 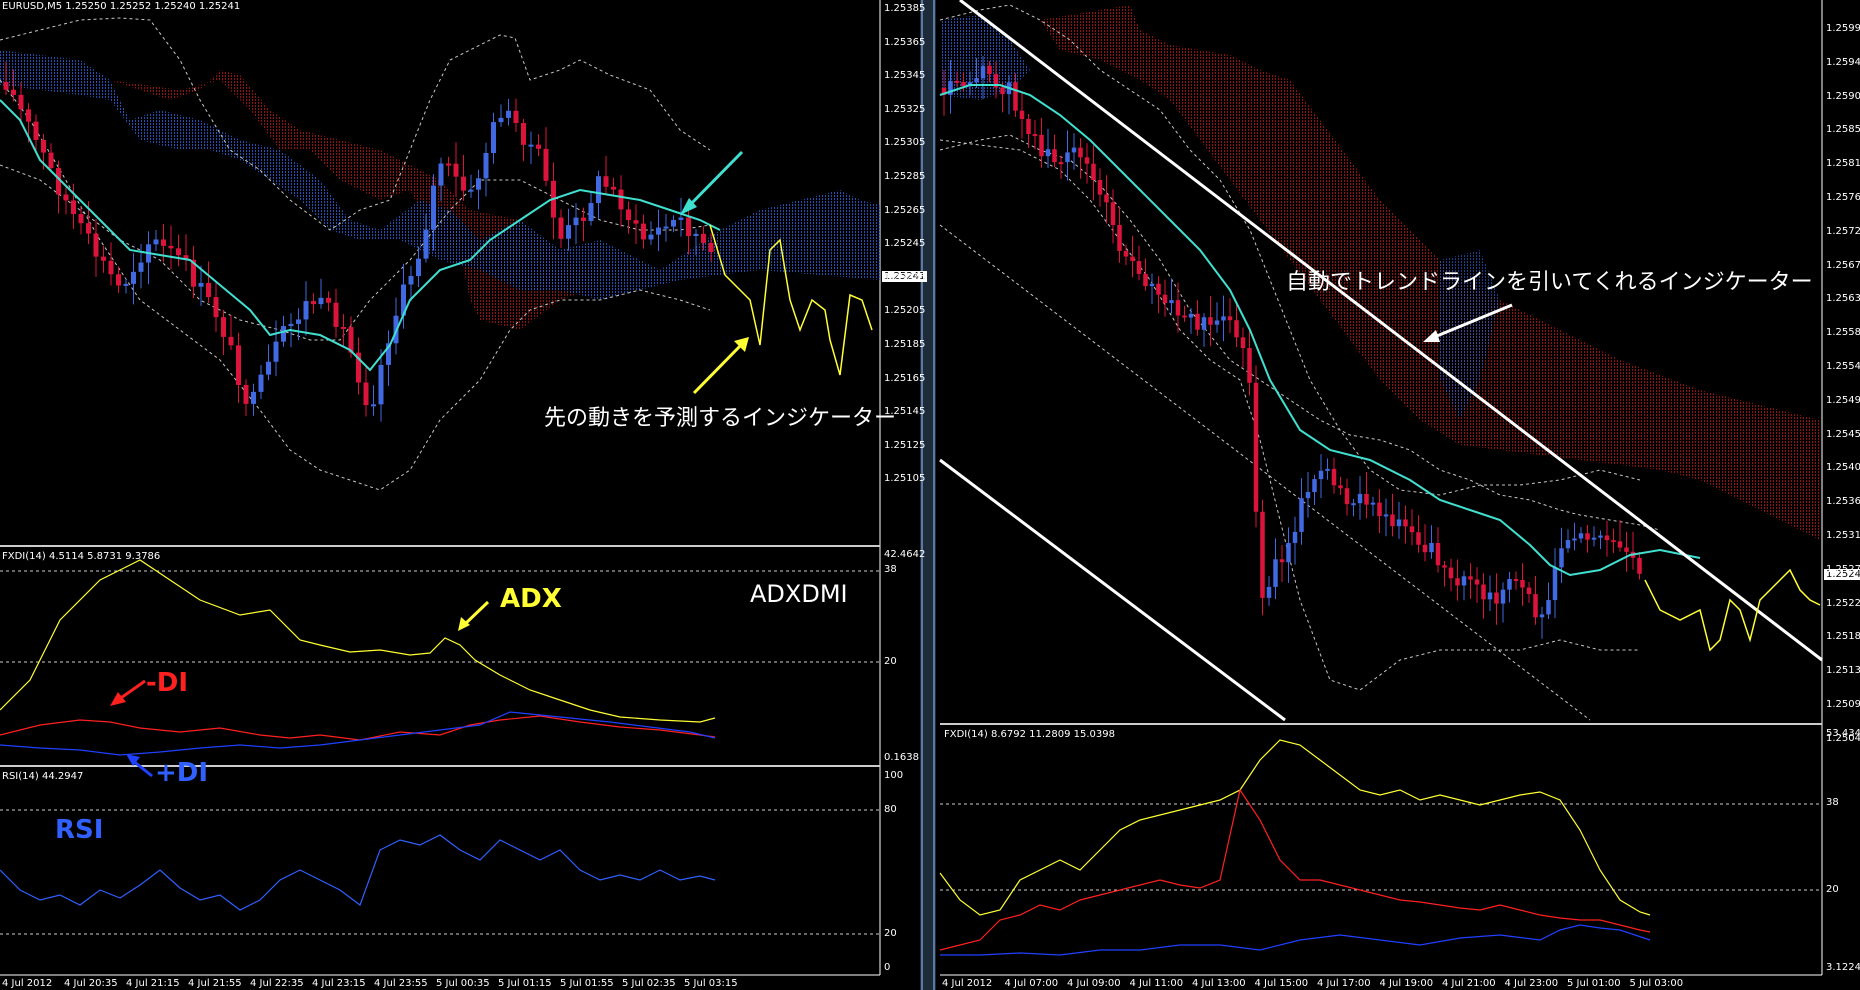 What do you see at coordinates (901, 757) in the screenshot?
I see `left-adx-tick: 0.1638` at bounding box center [901, 757].